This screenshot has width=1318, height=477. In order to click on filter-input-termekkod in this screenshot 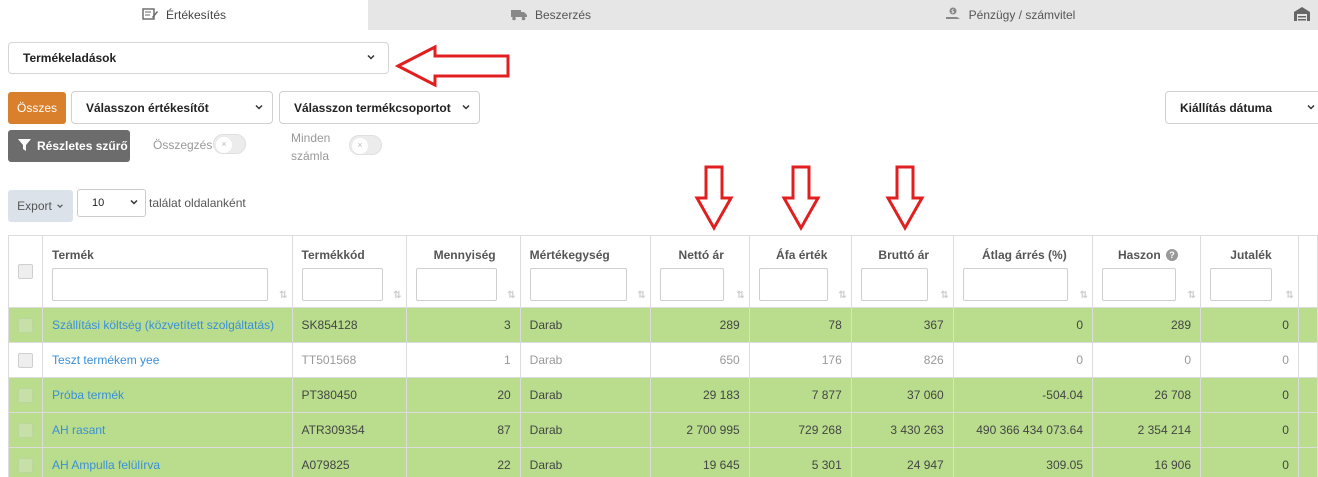, I will do `click(342, 284)`.